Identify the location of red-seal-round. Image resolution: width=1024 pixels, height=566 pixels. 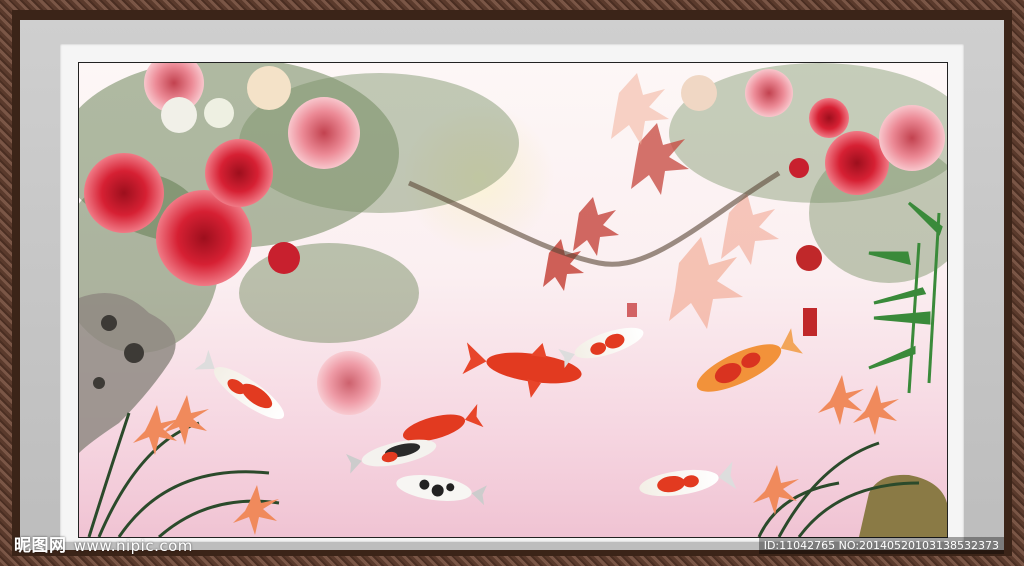
(809, 258).